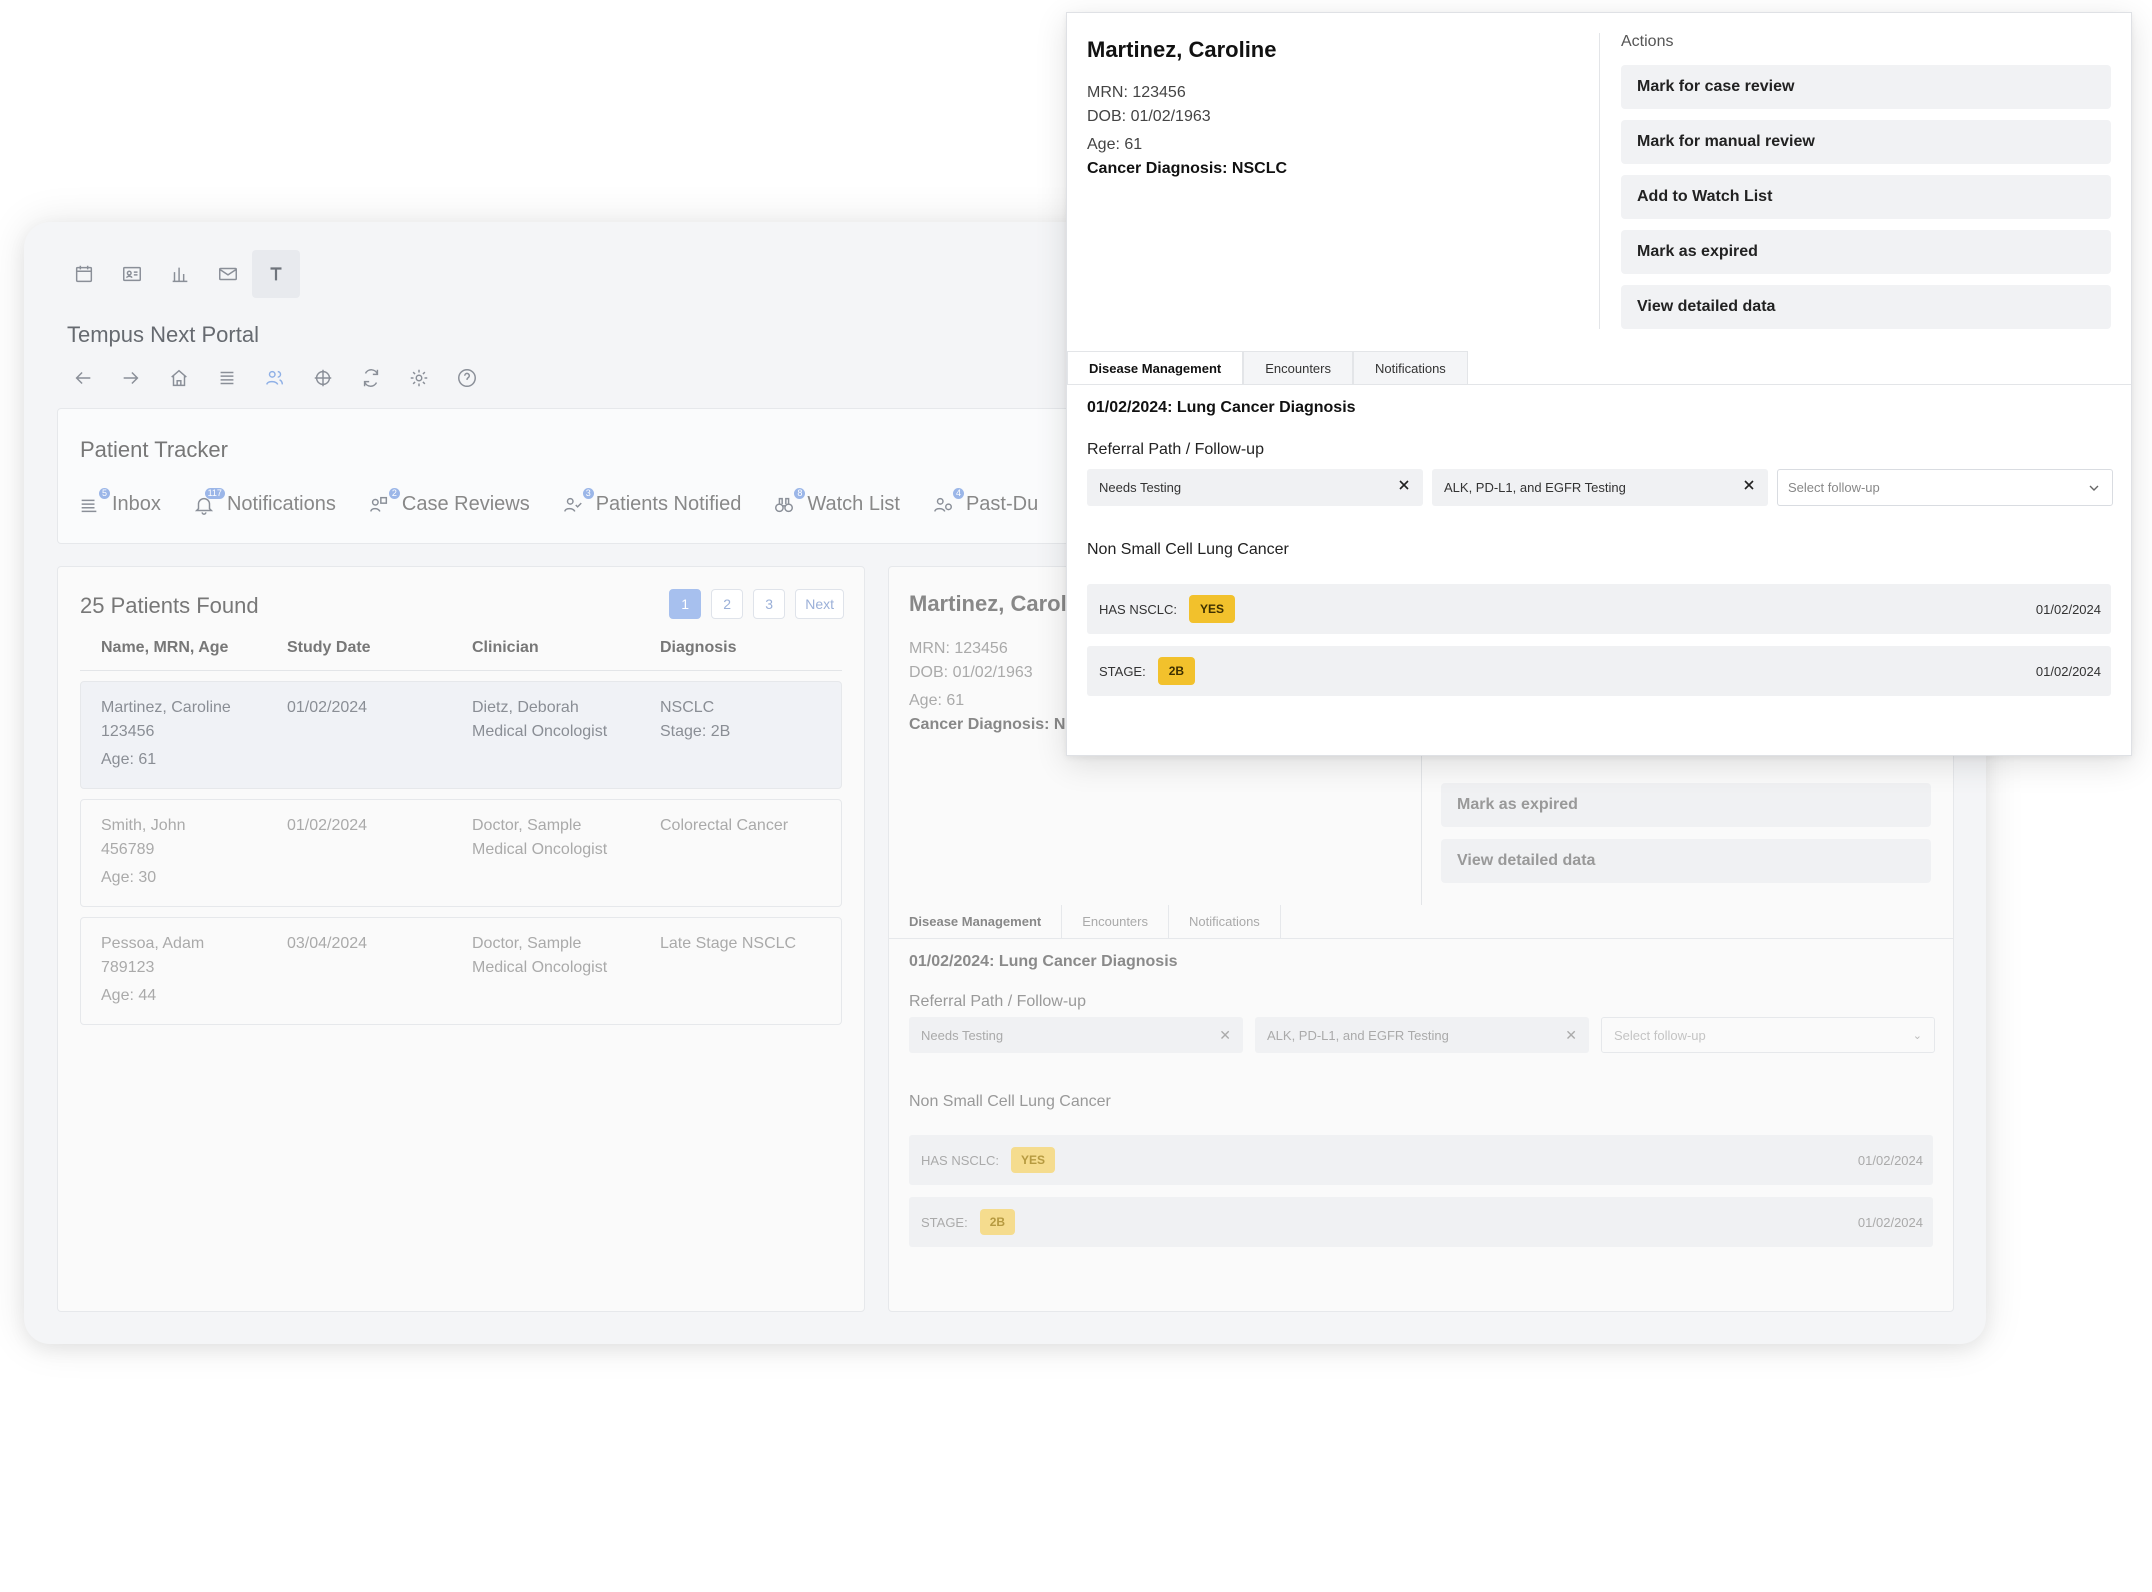  I want to click on page-3-button: 3, so click(769, 604).